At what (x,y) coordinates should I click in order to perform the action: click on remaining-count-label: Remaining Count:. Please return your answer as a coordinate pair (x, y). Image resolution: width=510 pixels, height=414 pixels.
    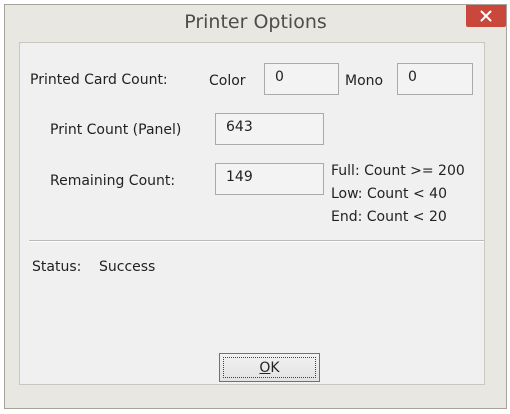
    Looking at the image, I should click on (113, 181).